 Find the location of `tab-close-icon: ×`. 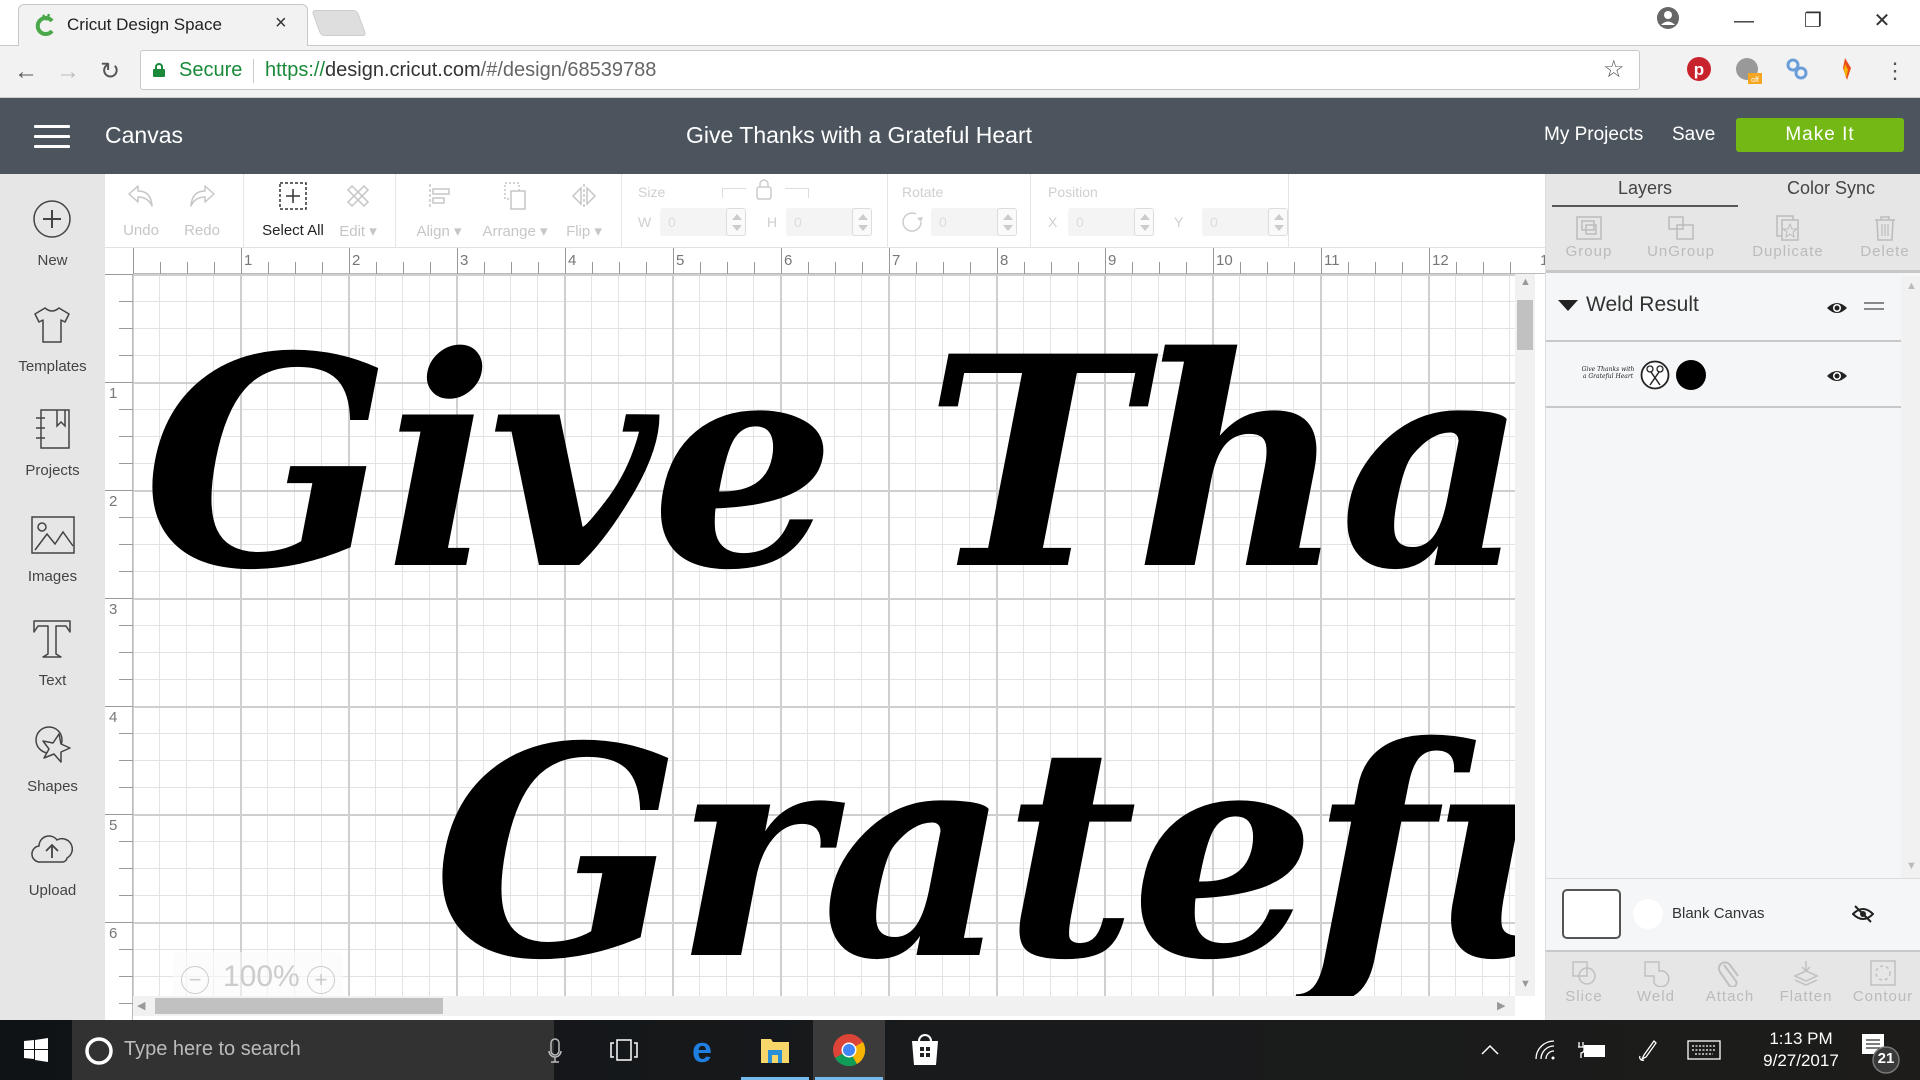

tab-close-icon: × is located at coordinates (281, 23).